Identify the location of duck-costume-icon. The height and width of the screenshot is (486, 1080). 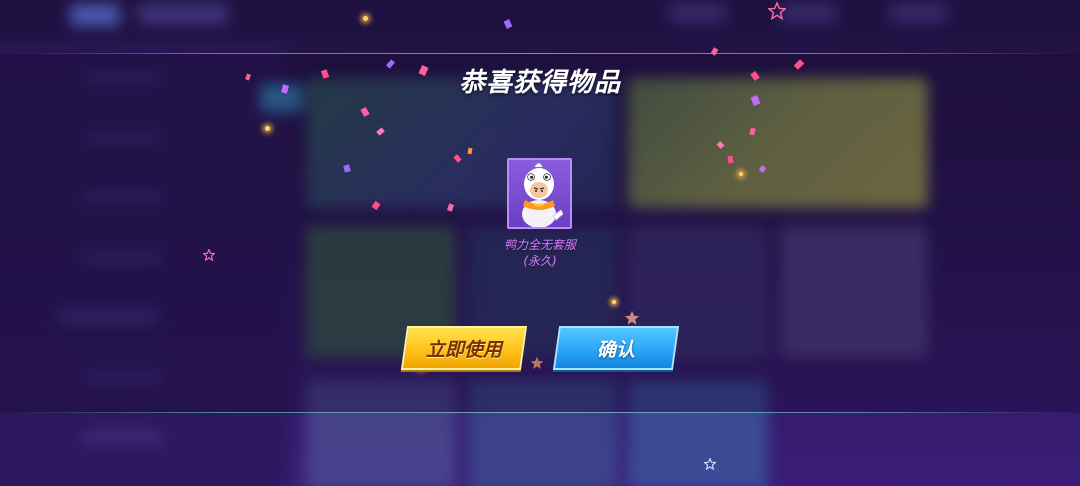
(543, 195).